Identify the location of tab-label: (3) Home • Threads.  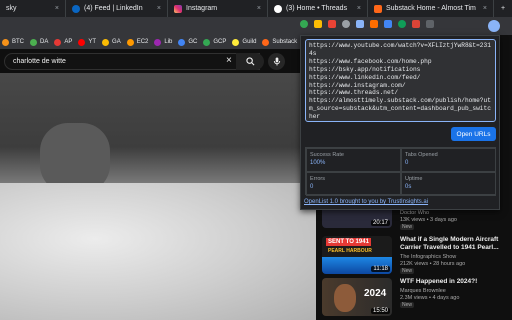
(317, 8).